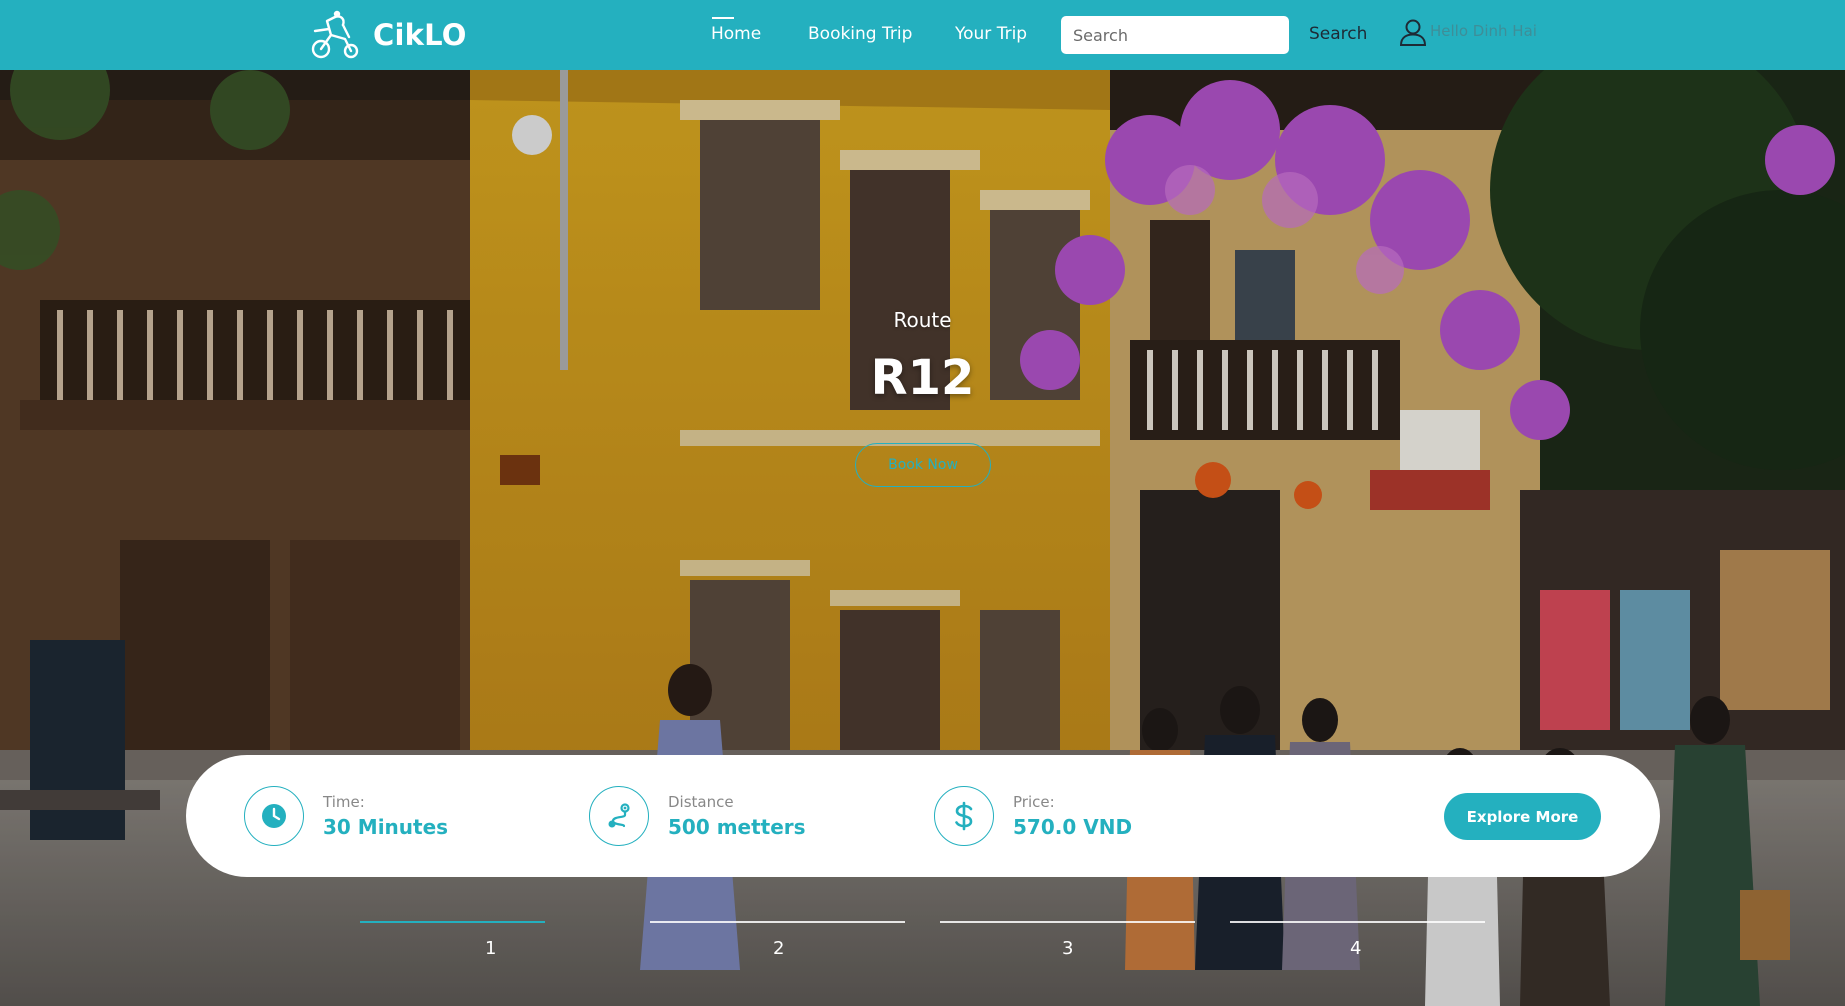 The height and width of the screenshot is (1006, 1845). Describe the element at coordinates (619, 816) in the screenshot. I see `route-icon` at that location.